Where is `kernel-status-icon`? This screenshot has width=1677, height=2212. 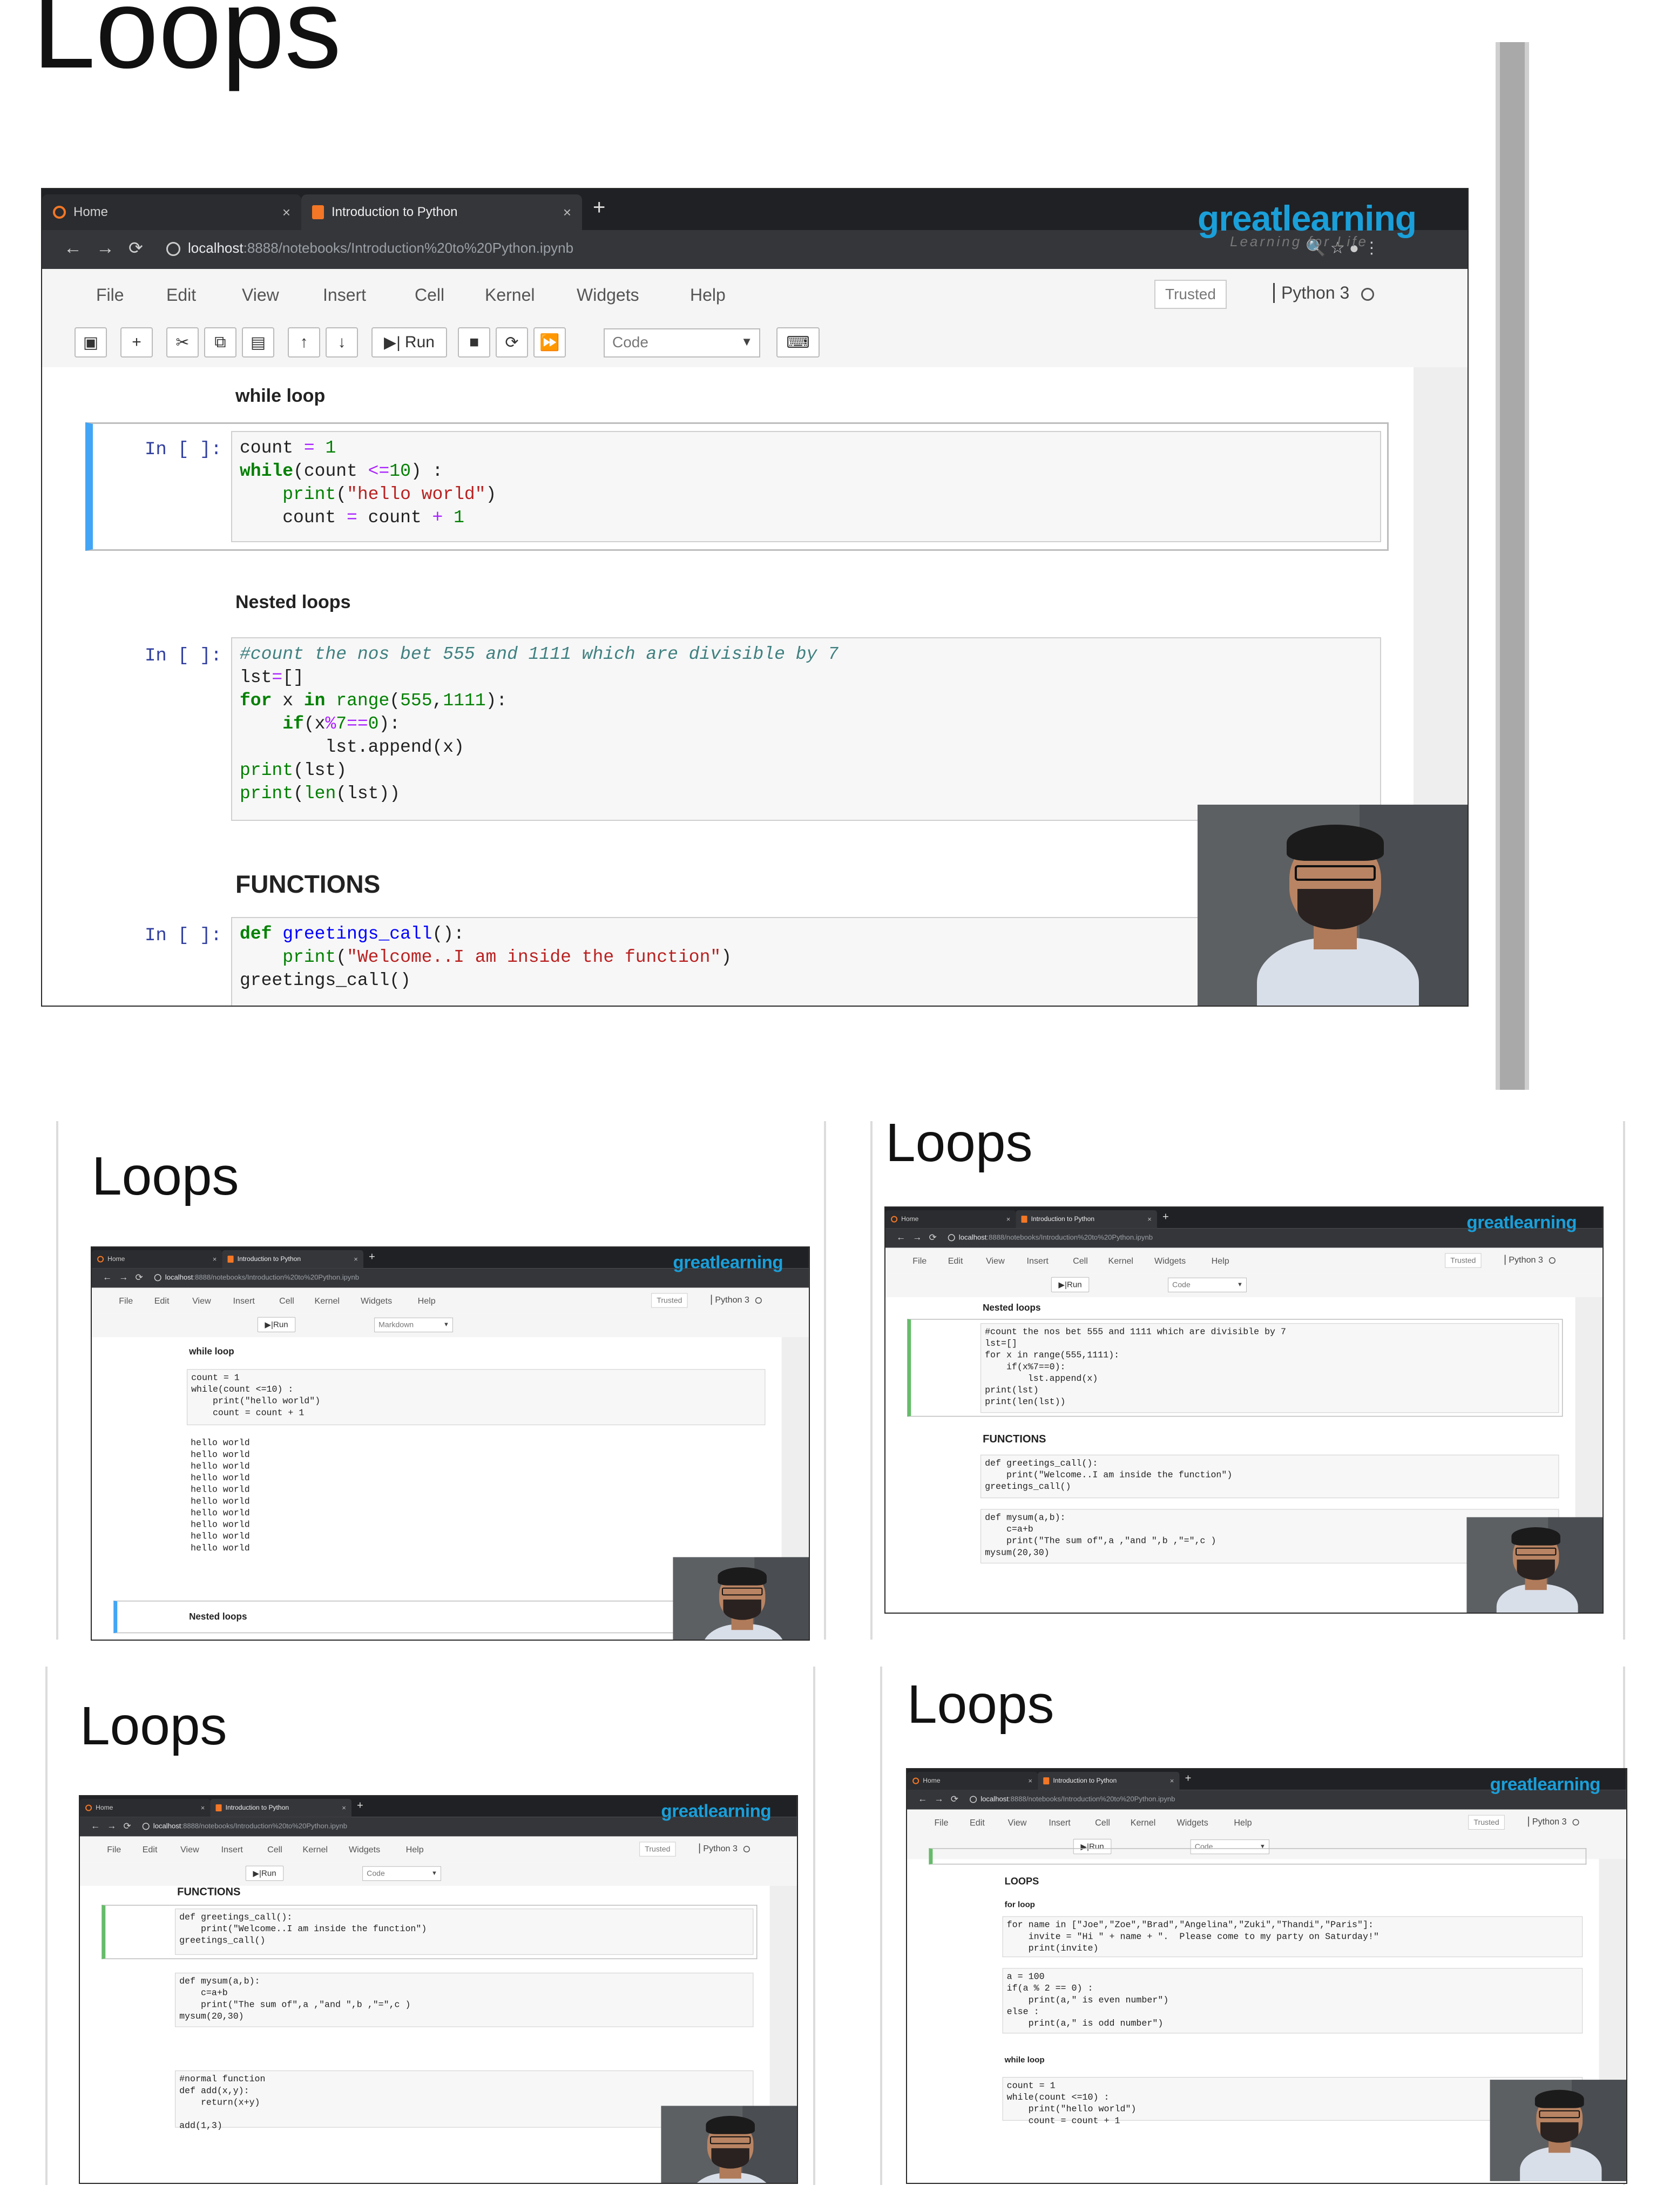
kernel-status-icon is located at coordinates (1368, 294).